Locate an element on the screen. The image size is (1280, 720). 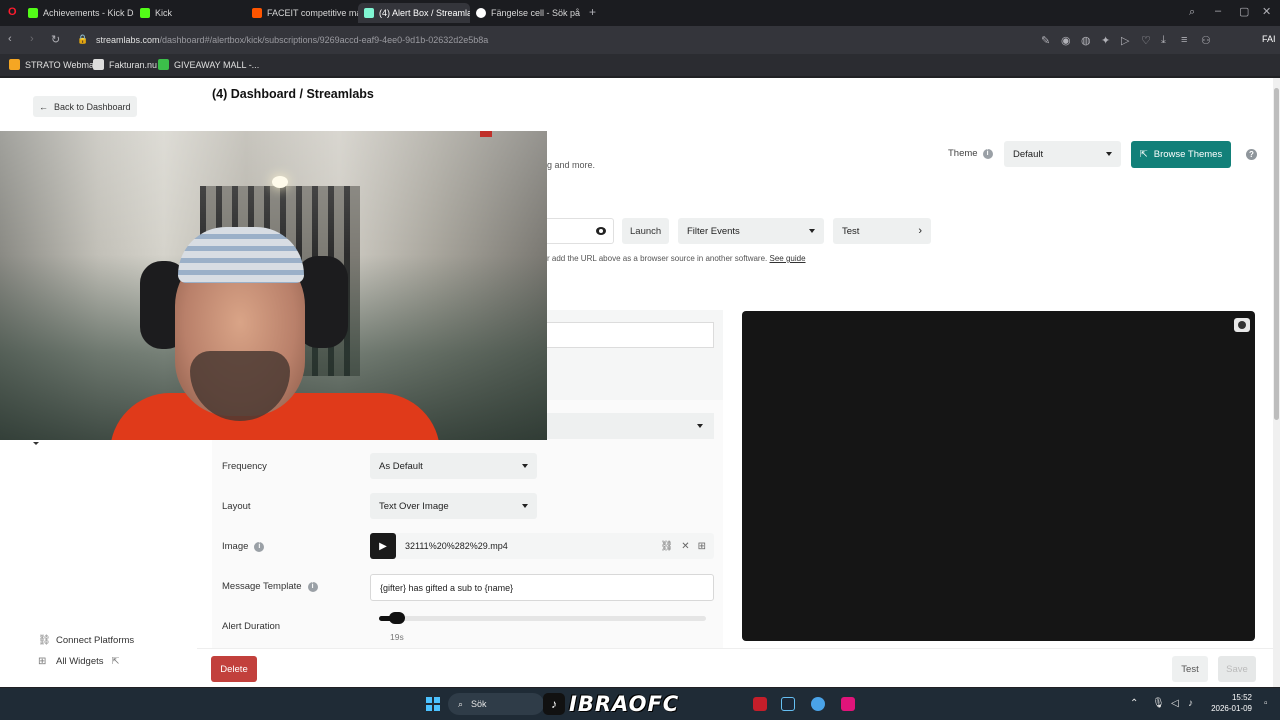
download-icon: ⤓ is located at coordinates (1163, 40).